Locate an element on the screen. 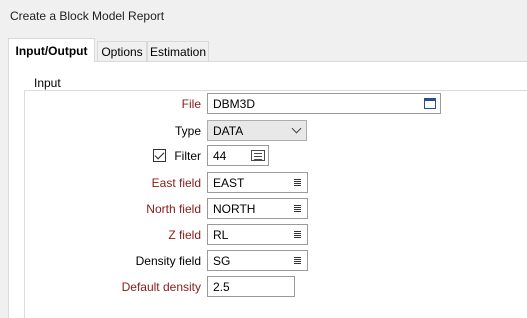 The width and height of the screenshot is (527, 318). input-group-label: Input is located at coordinates (47, 83).